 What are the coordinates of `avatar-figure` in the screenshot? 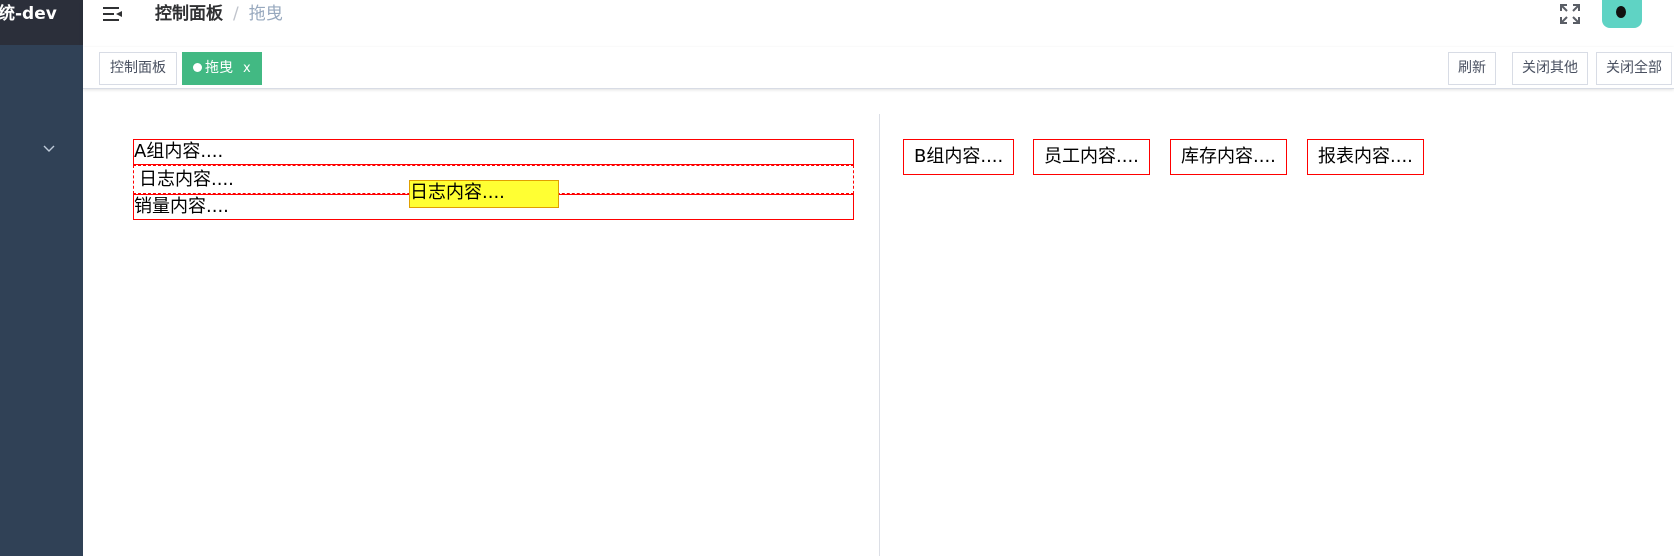 It's located at (1621, 12).